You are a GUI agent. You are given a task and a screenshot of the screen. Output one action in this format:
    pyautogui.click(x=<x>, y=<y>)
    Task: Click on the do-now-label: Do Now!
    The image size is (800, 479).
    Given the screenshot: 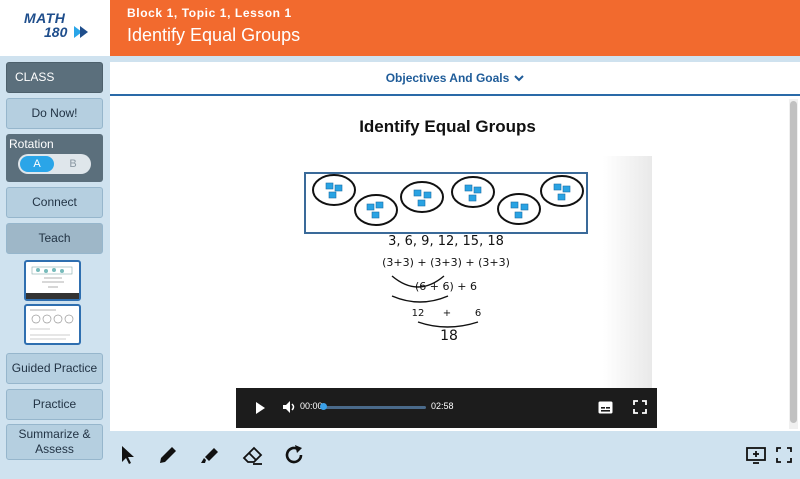 What is the action you would take?
    pyautogui.click(x=54, y=113)
    